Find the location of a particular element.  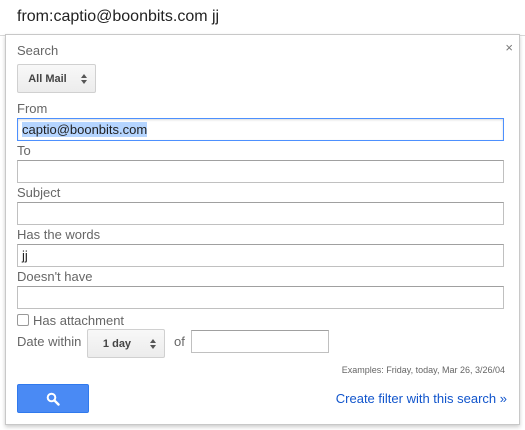

search-button is located at coordinates (53, 398).